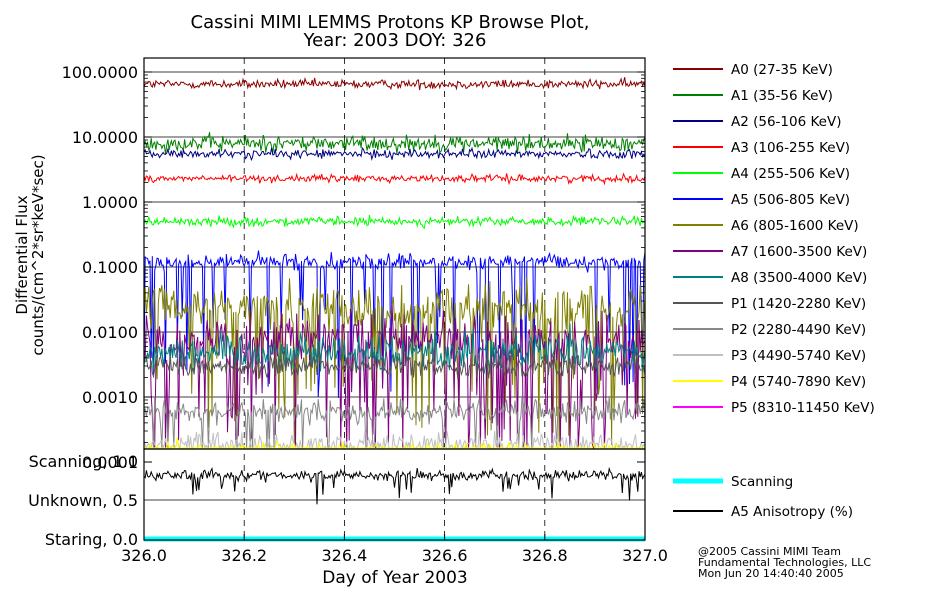 The height and width of the screenshot is (600, 950). I want to click on legend-label: A5 Anisotropy (%), so click(792, 512).